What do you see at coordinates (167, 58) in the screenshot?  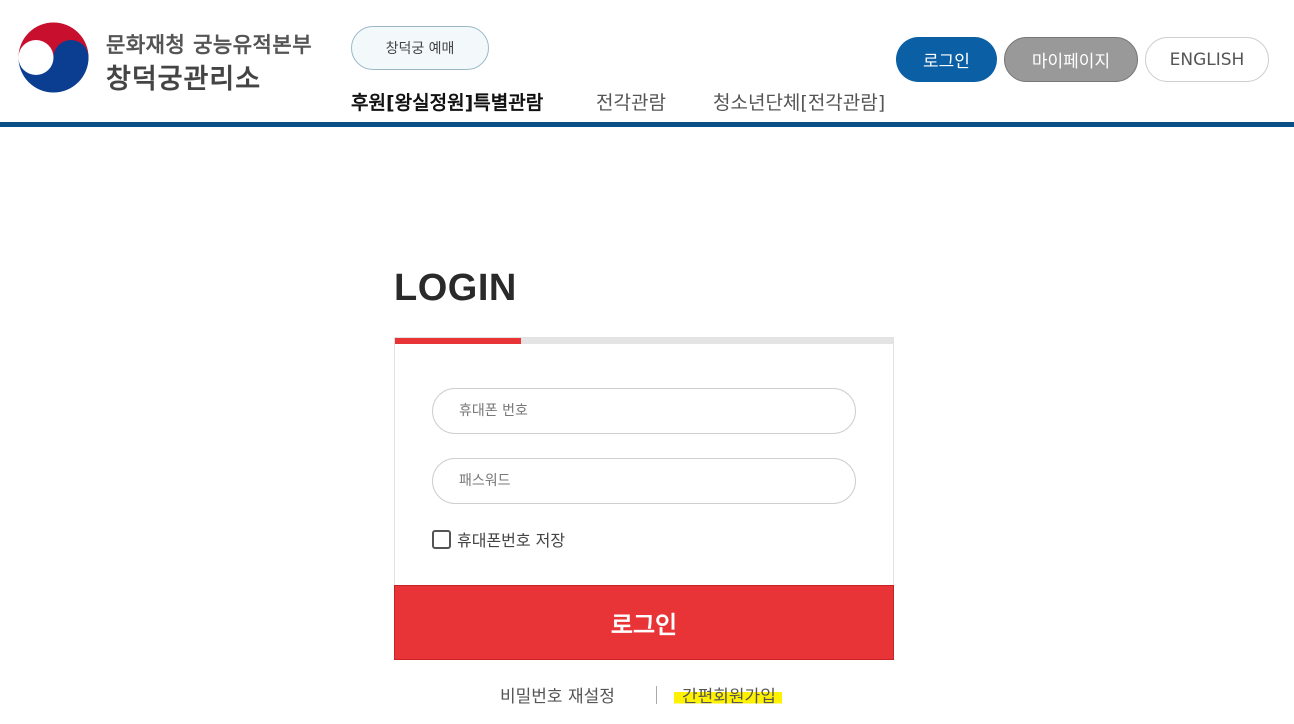 I see `logo: 문화재청 궁능유적본부 창덕궁관리소` at bounding box center [167, 58].